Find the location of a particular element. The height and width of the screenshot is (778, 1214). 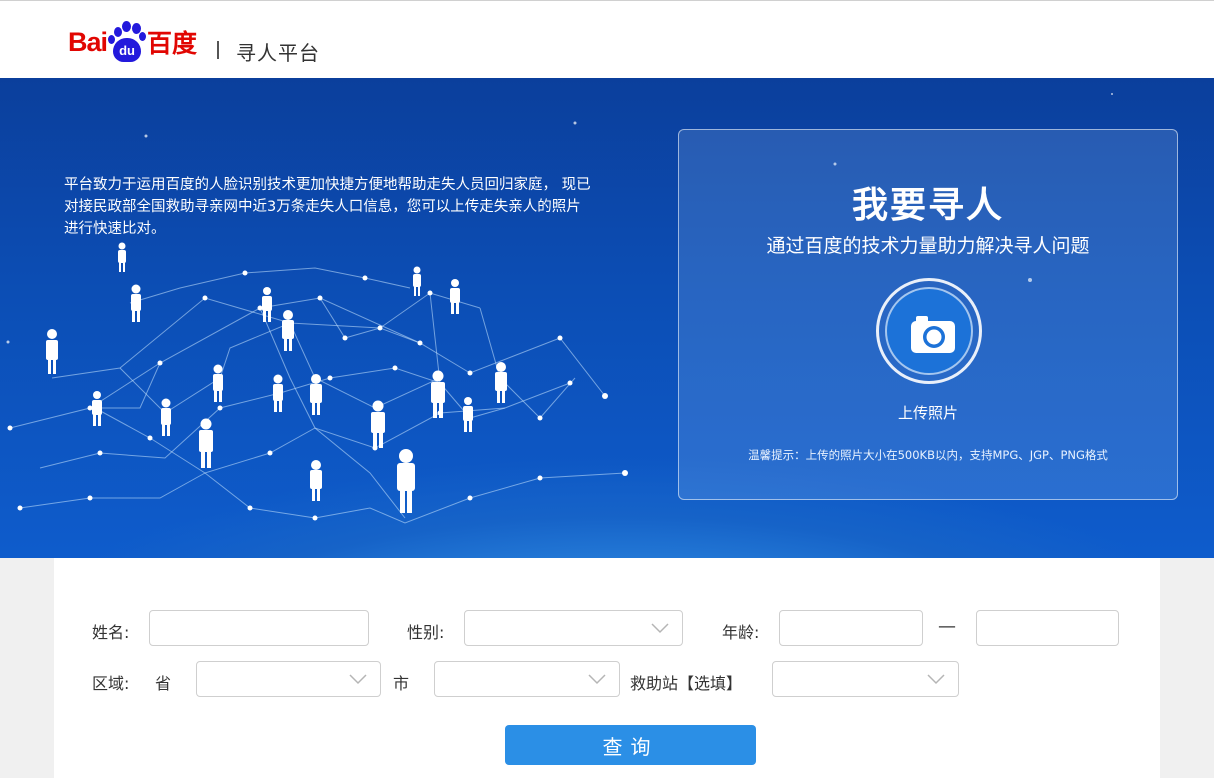

region-label: 区域: is located at coordinates (111, 683).